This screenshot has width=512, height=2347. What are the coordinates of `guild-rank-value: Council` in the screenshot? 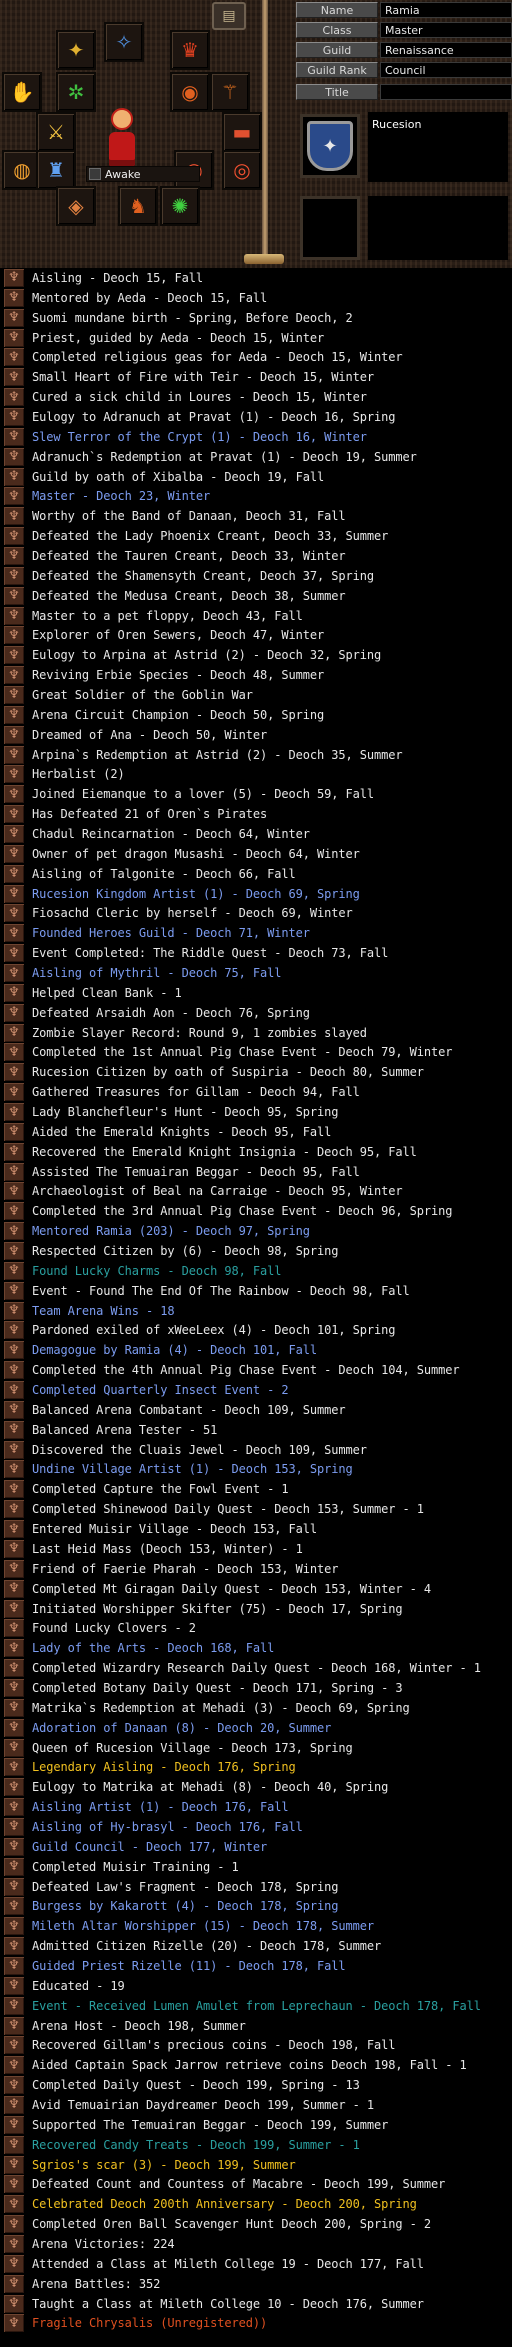 It's located at (446, 70).